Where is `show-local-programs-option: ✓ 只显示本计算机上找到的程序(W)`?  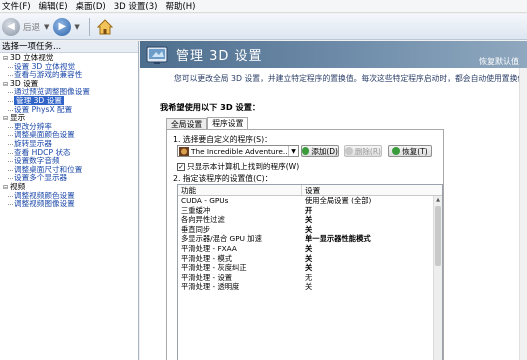
show-local-programs-option: ✓ 只显示本计算机上找到的程序(W) is located at coordinates (238, 166).